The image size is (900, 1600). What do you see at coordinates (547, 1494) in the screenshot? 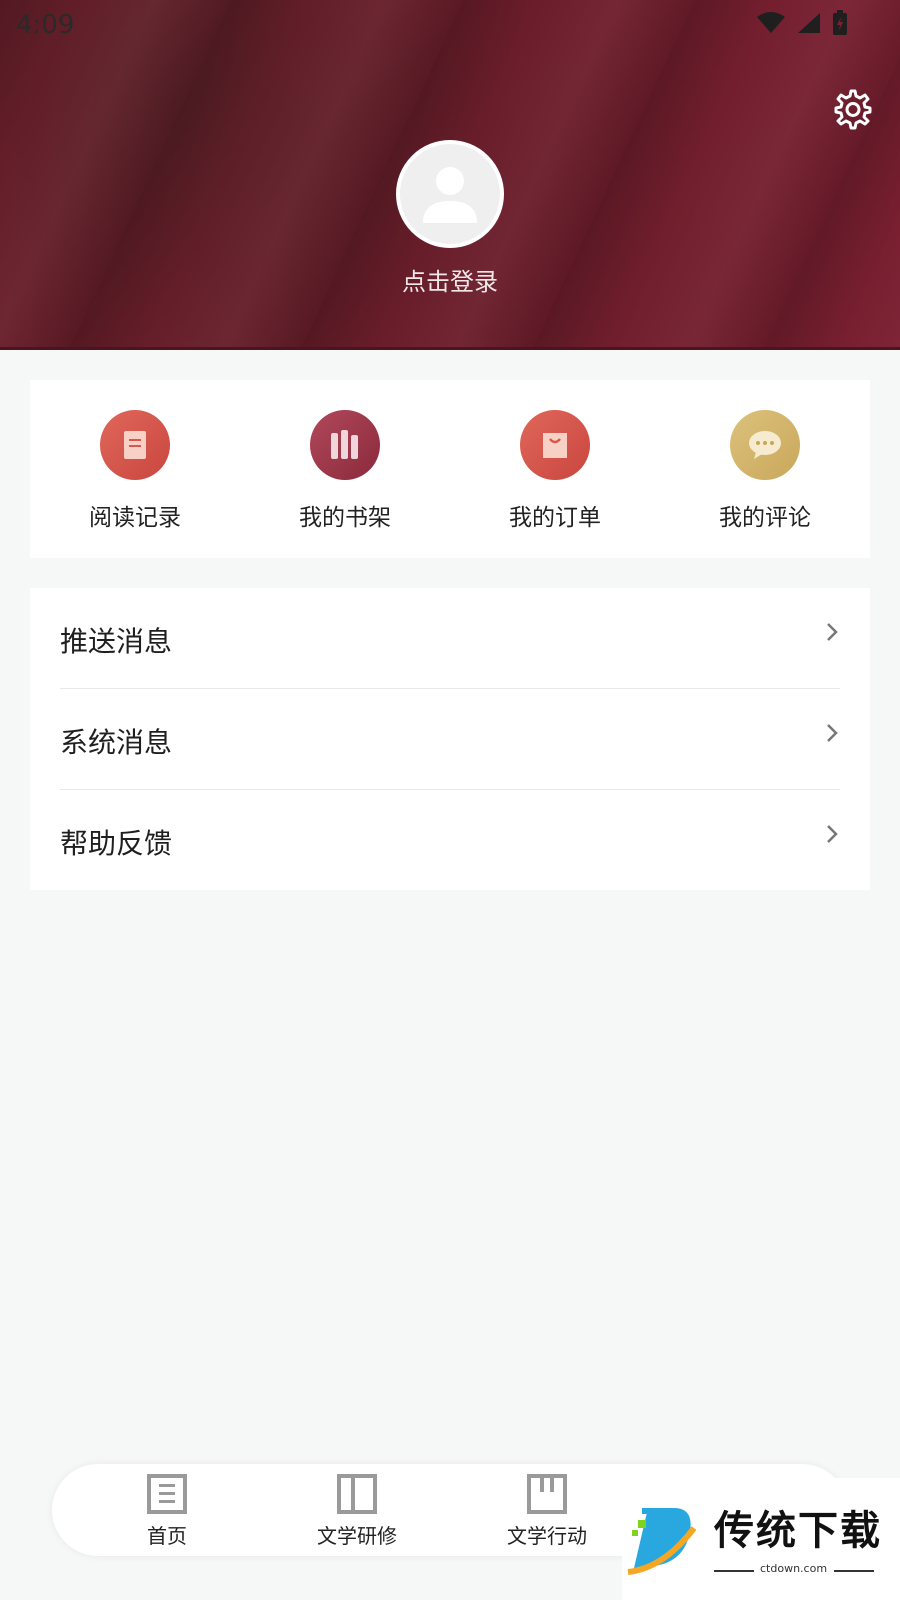
I see `action-box-icon` at bounding box center [547, 1494].